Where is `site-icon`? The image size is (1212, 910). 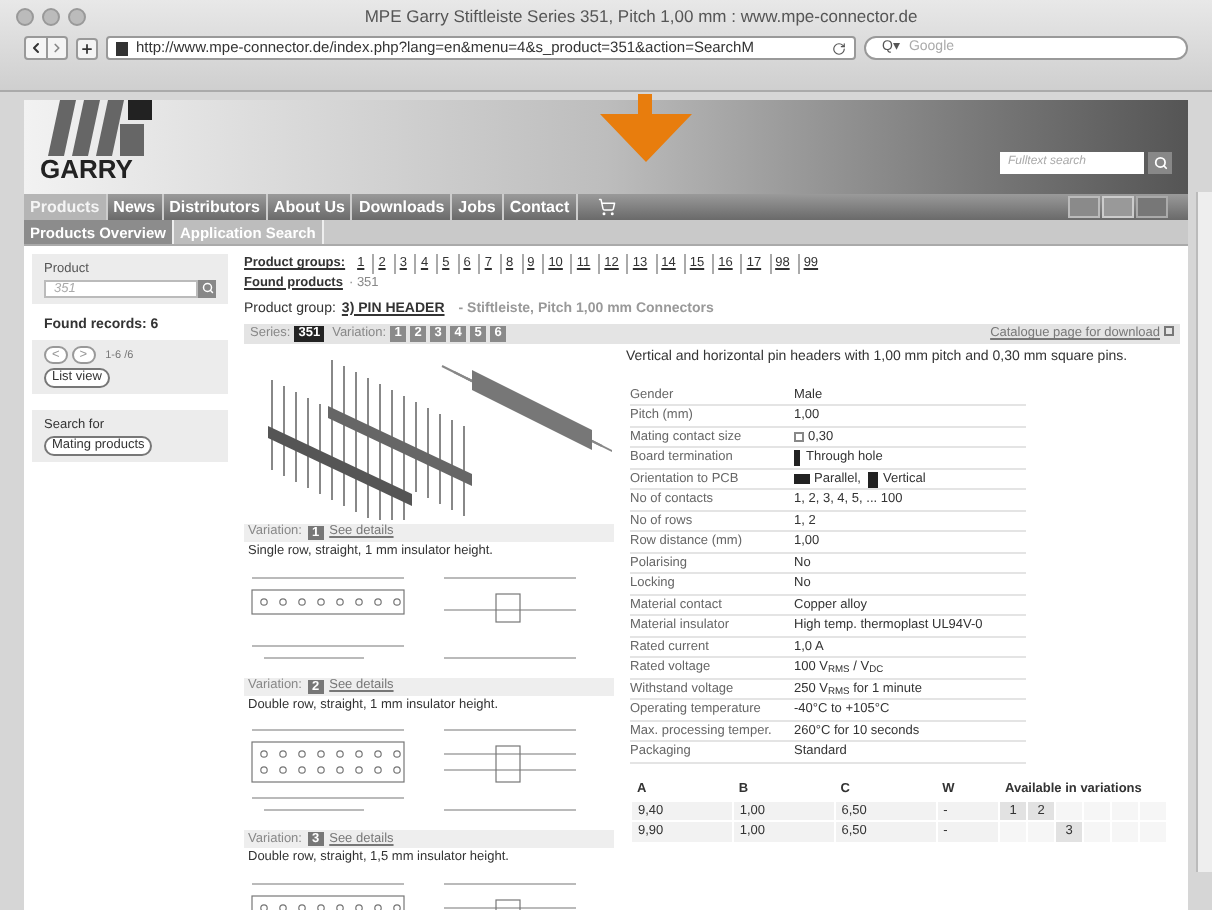
site-icon is located at coordinates (122, 48).